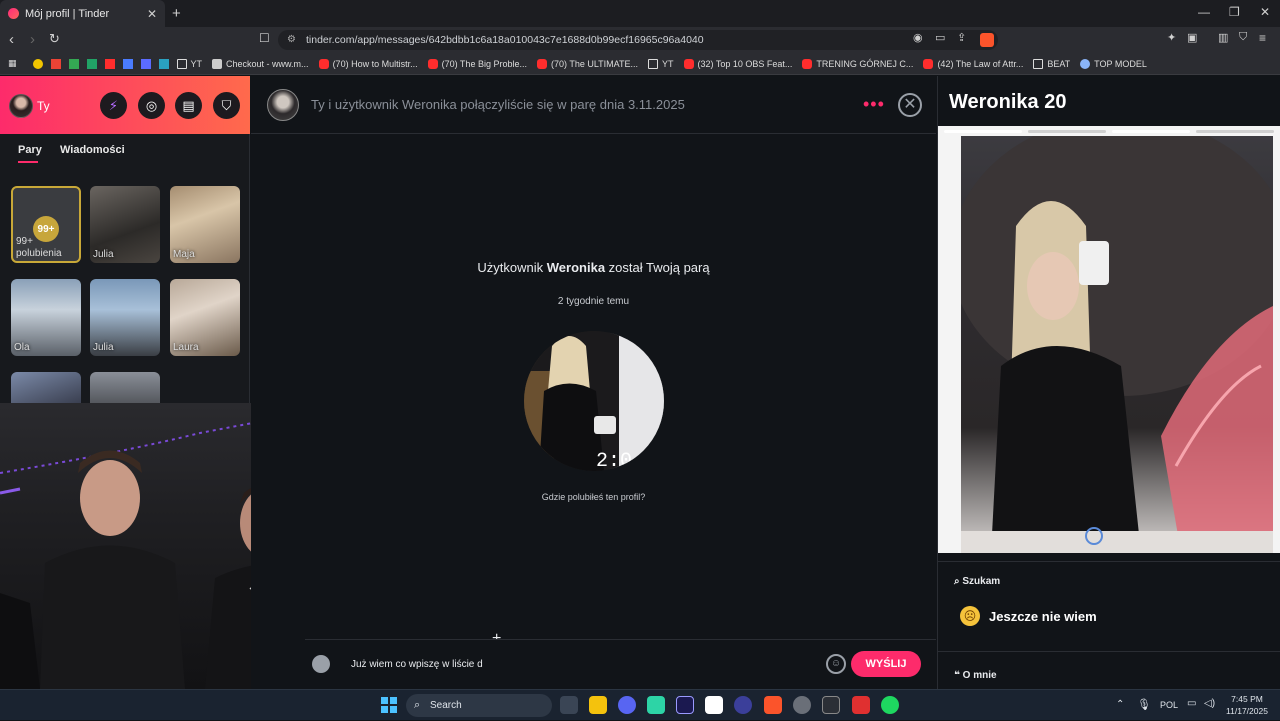  What do you see at coordinates (54, 39) in the screenshot?
I see `reload-icon: ↻` at bounding box center [54, 39].